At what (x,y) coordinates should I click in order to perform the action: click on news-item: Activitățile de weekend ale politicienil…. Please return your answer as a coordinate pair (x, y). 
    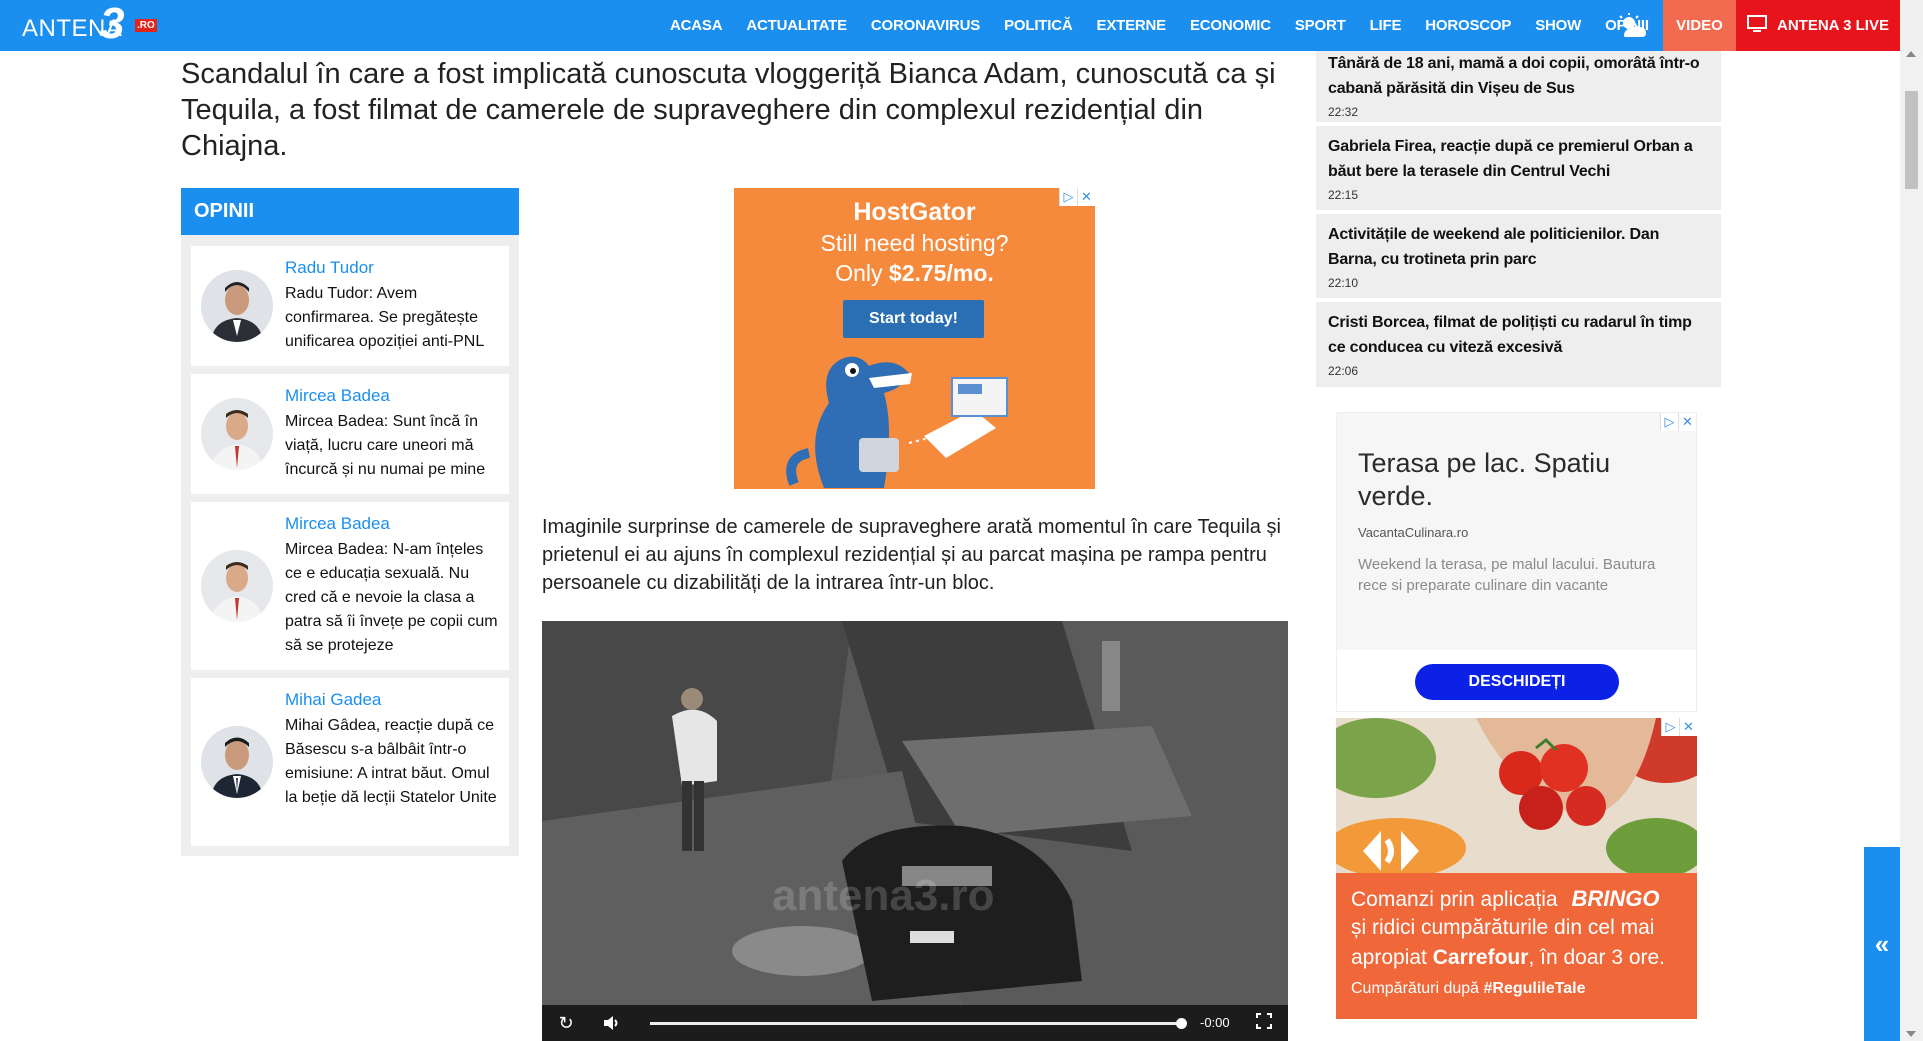
    Looking at the image, I should click on (1518, 256).